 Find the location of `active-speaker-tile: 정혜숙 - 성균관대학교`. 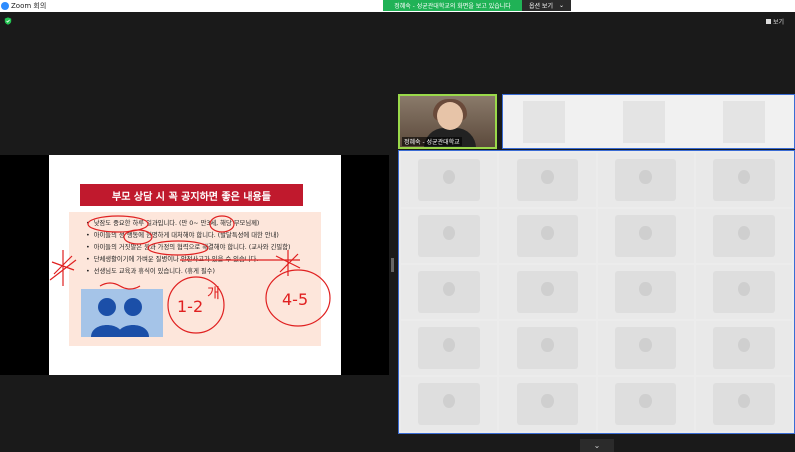

active-speaker-tile: 정혜숙 - 성균관대학교 is located at coordinates (447, 121).